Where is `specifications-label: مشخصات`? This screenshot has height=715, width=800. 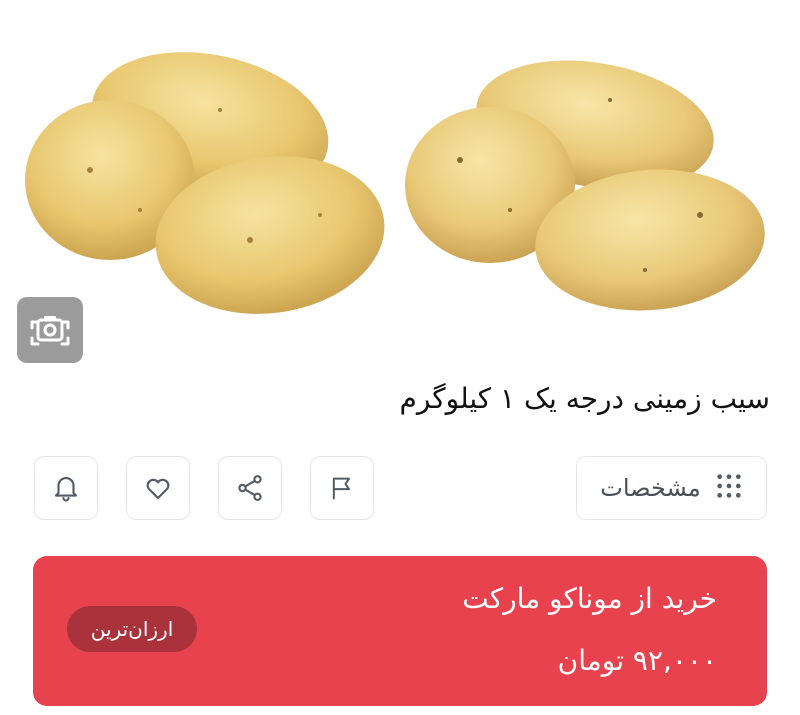
specifications-label: مشخصات is located at coordinates (650, 488).